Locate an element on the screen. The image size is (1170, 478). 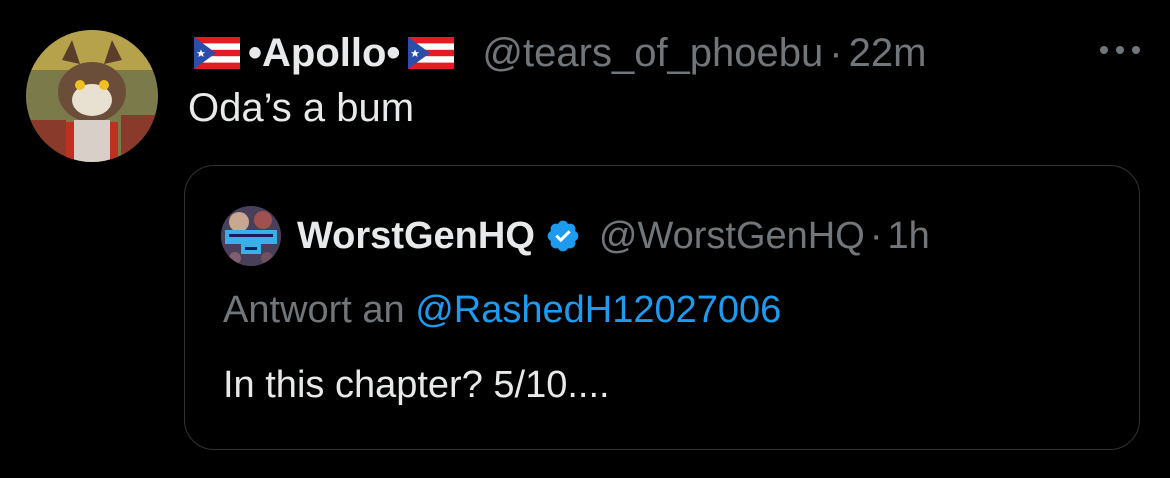
quoted-author-display-name: WorstGenHQ is located at coordinates (416, 236).